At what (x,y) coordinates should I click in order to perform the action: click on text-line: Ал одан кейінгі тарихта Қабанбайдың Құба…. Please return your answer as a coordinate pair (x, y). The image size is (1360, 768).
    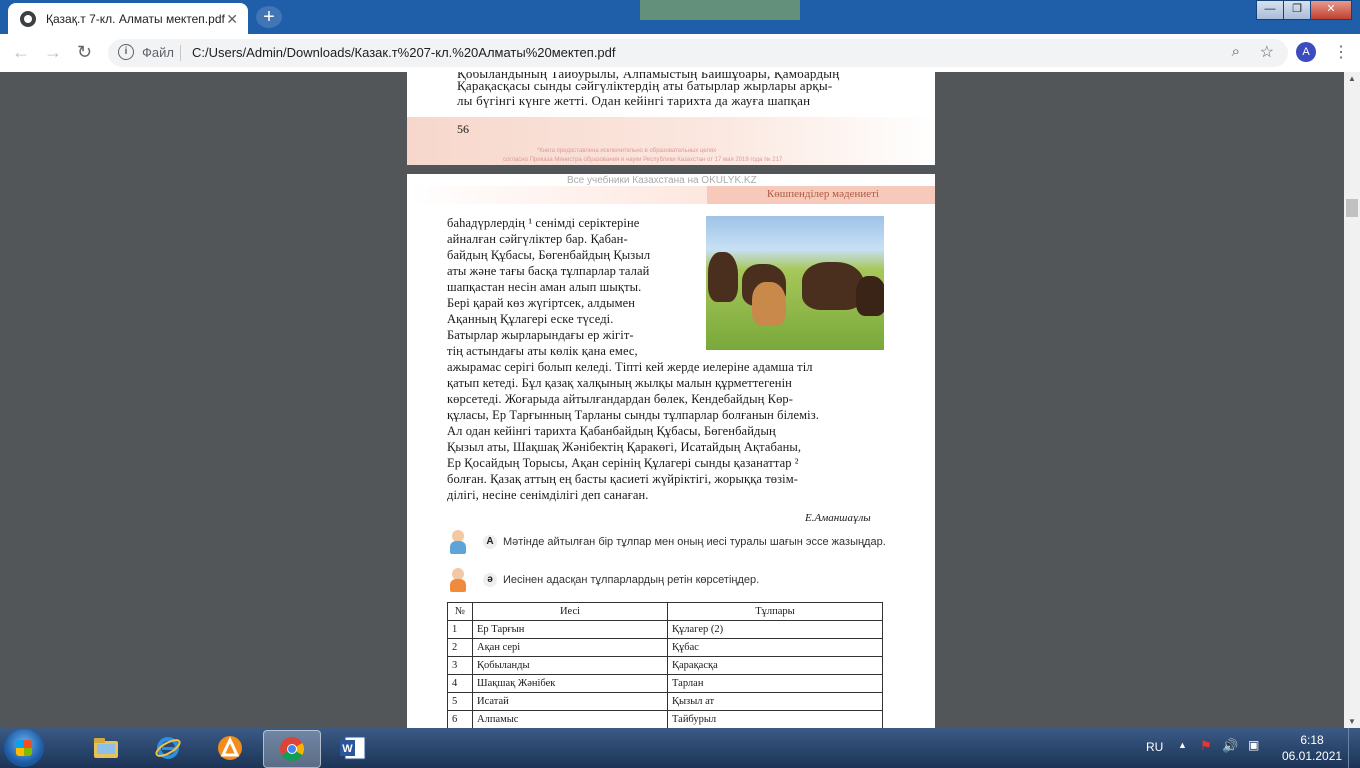
    Looking at the image, I should click on (611, 431).